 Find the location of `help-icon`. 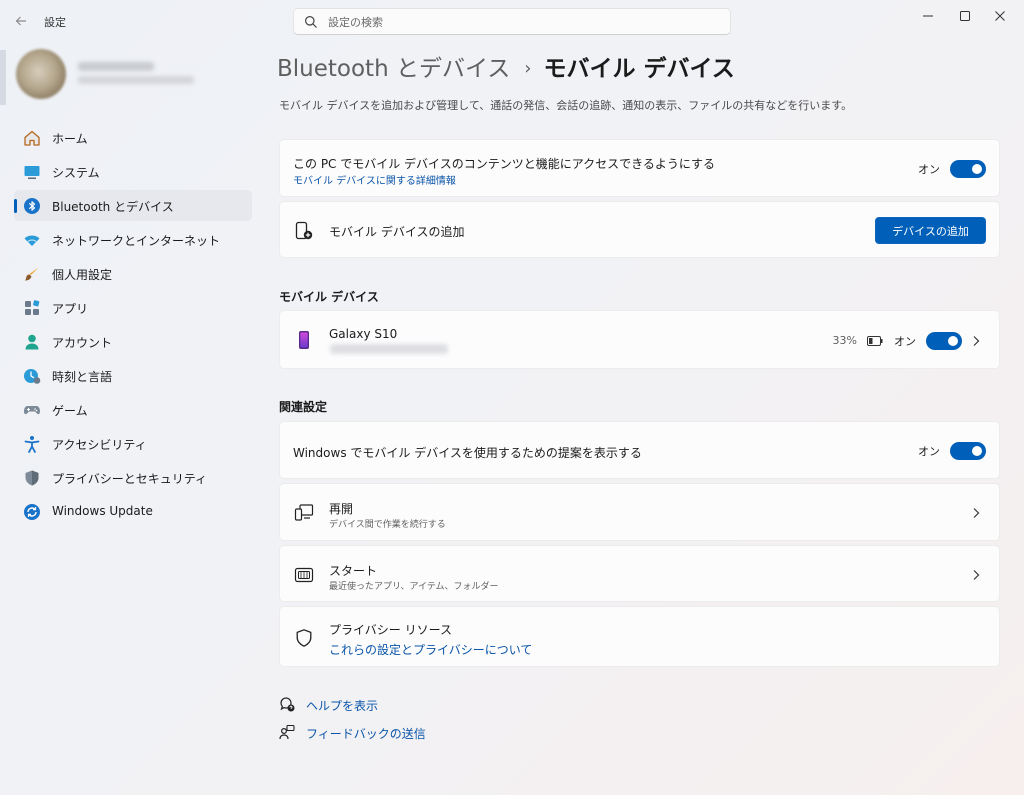

help-icon is located at coordinates (287, 704).